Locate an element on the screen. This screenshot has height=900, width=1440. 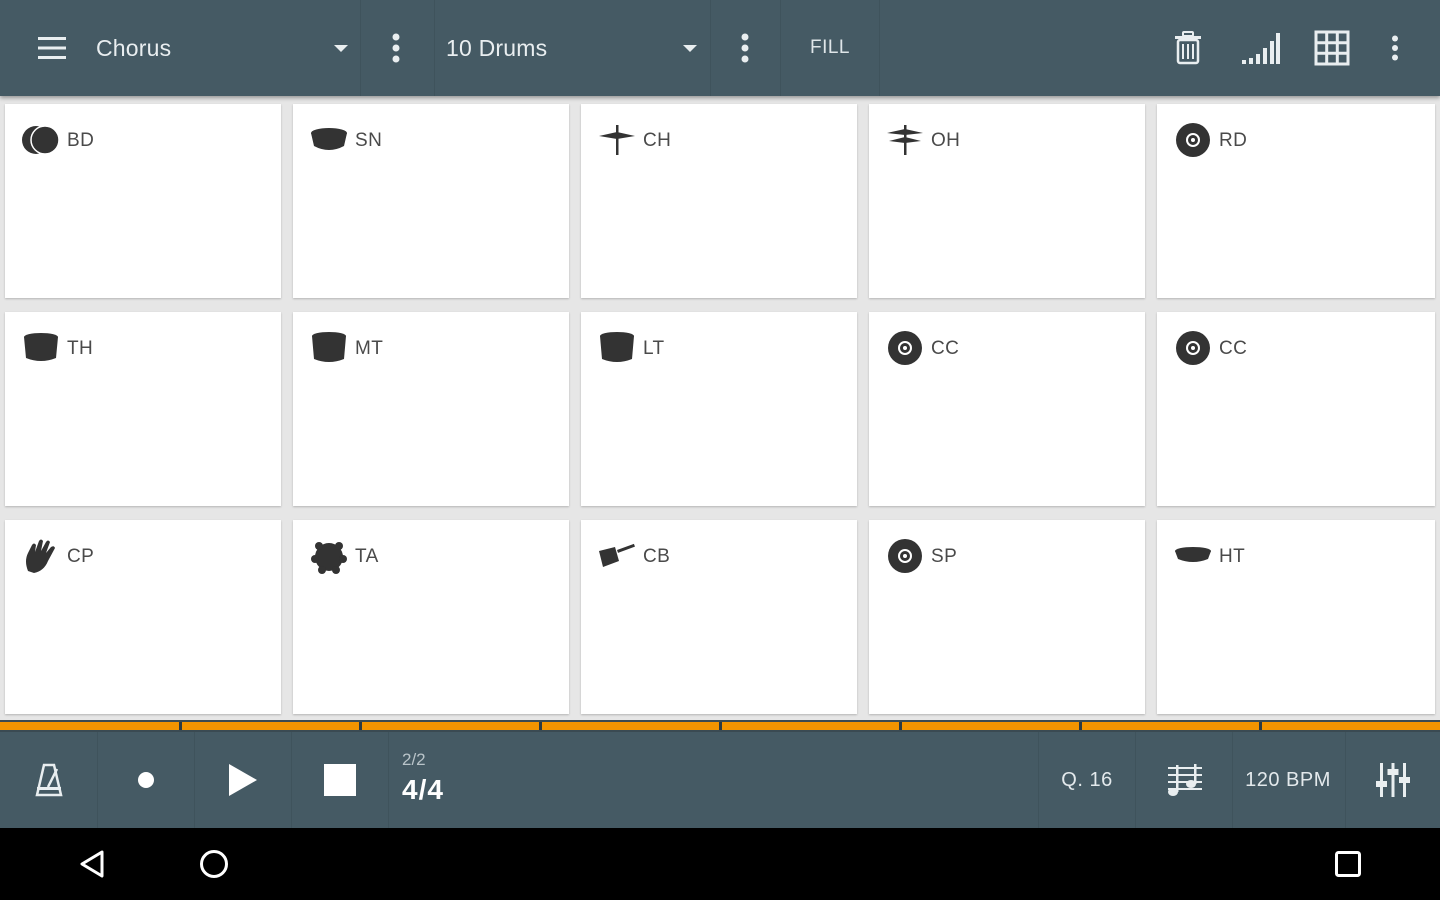
recents-button is located at coordinates (1348, 864).